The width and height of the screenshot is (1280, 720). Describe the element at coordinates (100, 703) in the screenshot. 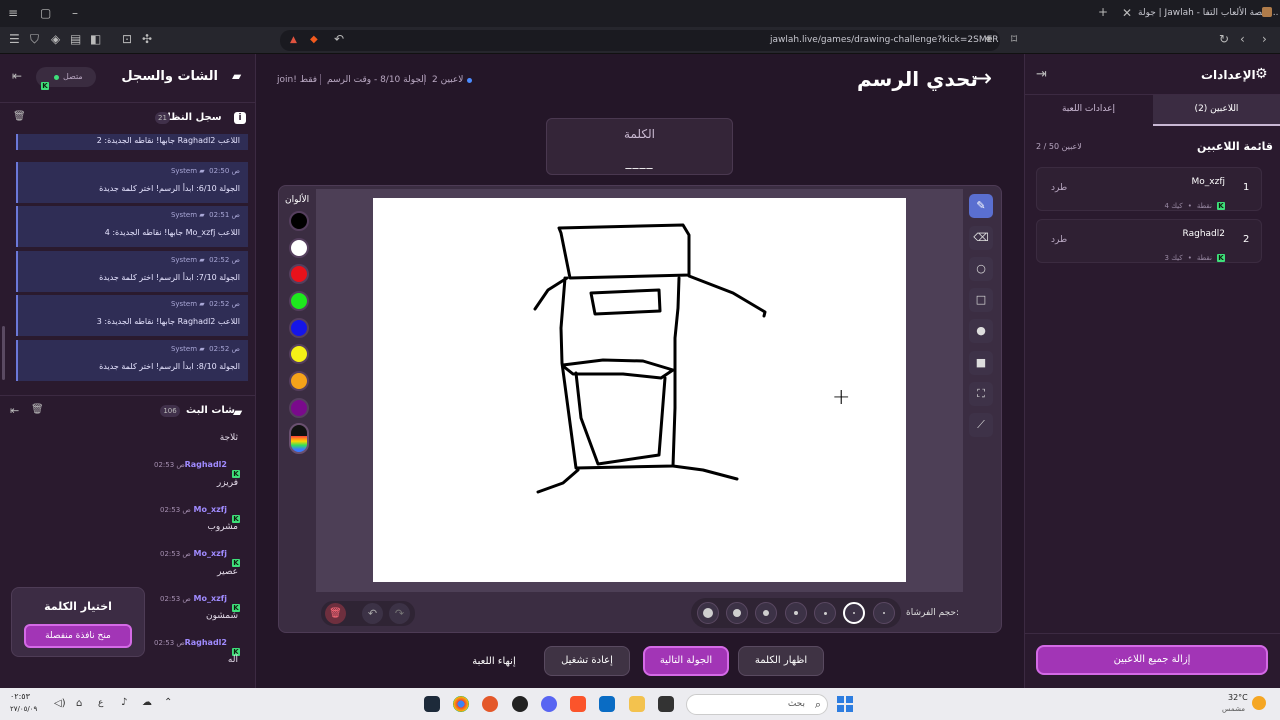

I see `language-indicator: ع` at that location.